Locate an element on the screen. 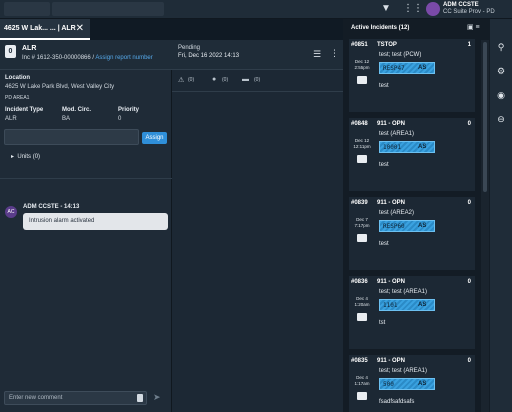  scroll-thumb is located at coordinates (485, 117).